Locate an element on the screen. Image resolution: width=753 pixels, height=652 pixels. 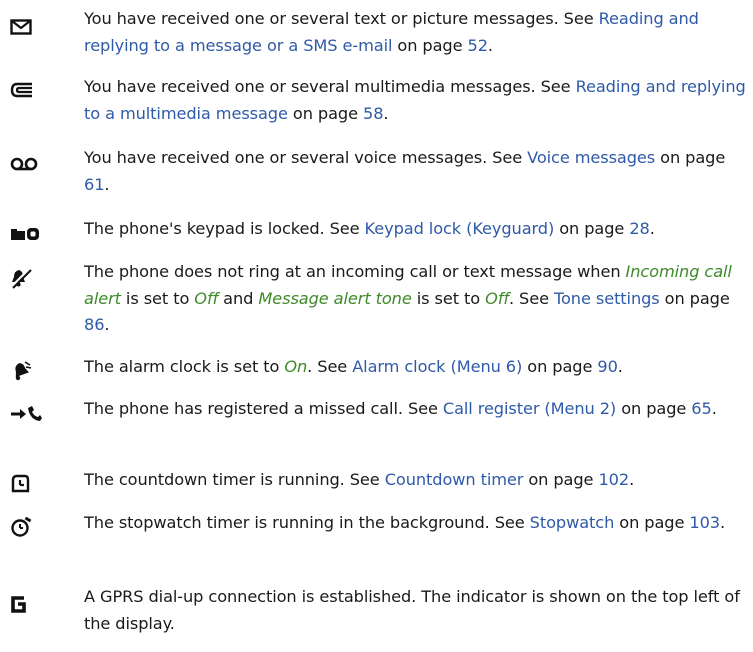
entry-sentence: The countdown timer is running. See is located at coordinates (234, 479).